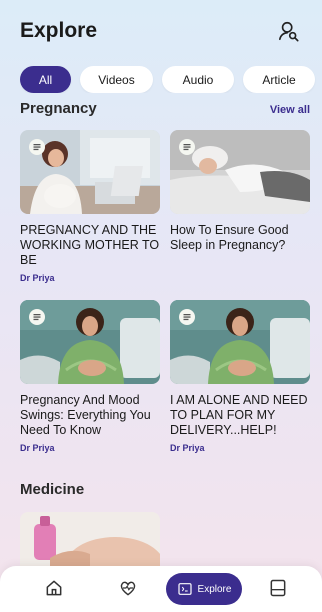 The height and width of the screenshot is (612, 322). I want to click on nav-explore-label: Explore, so click(214, 589).